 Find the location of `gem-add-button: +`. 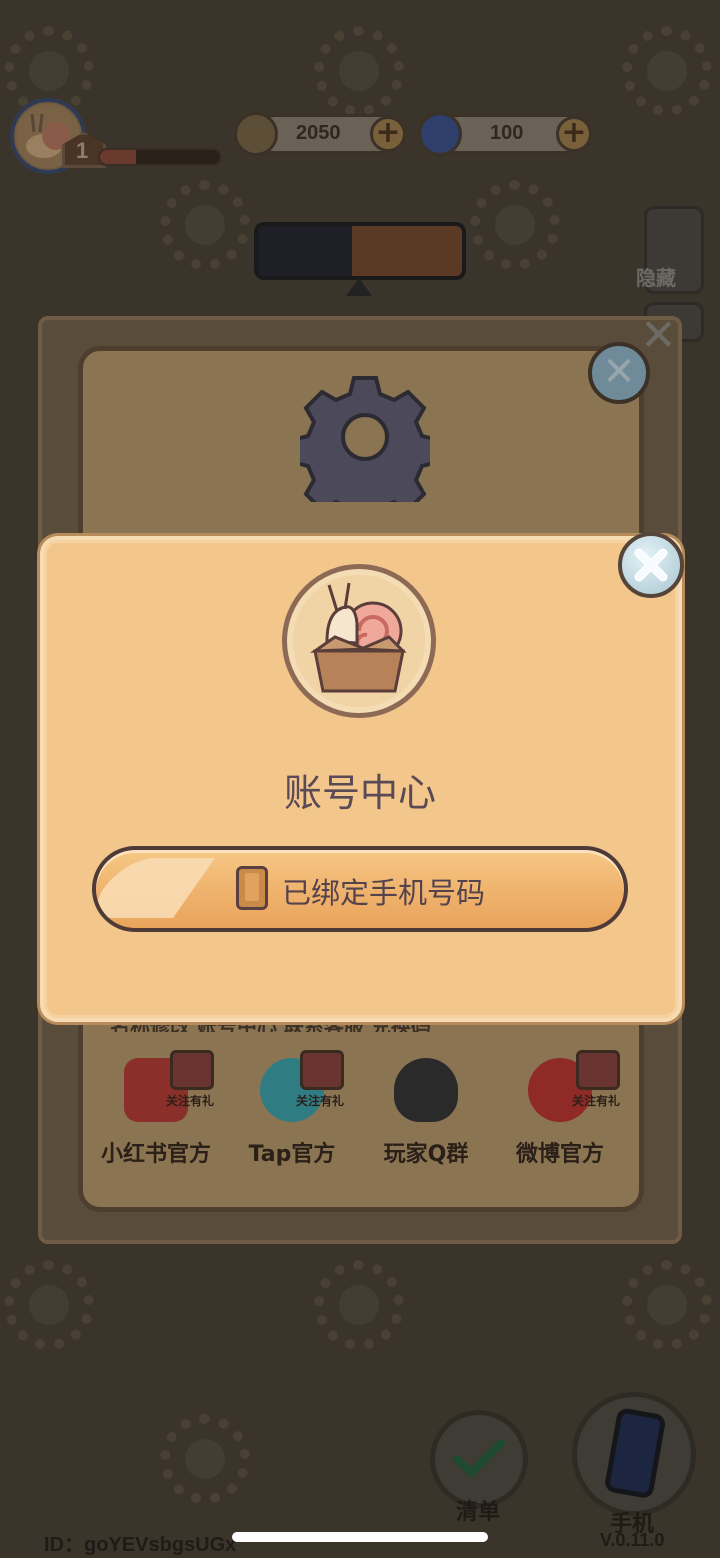

gem-add-button: + is located at coordinates (574, 134).